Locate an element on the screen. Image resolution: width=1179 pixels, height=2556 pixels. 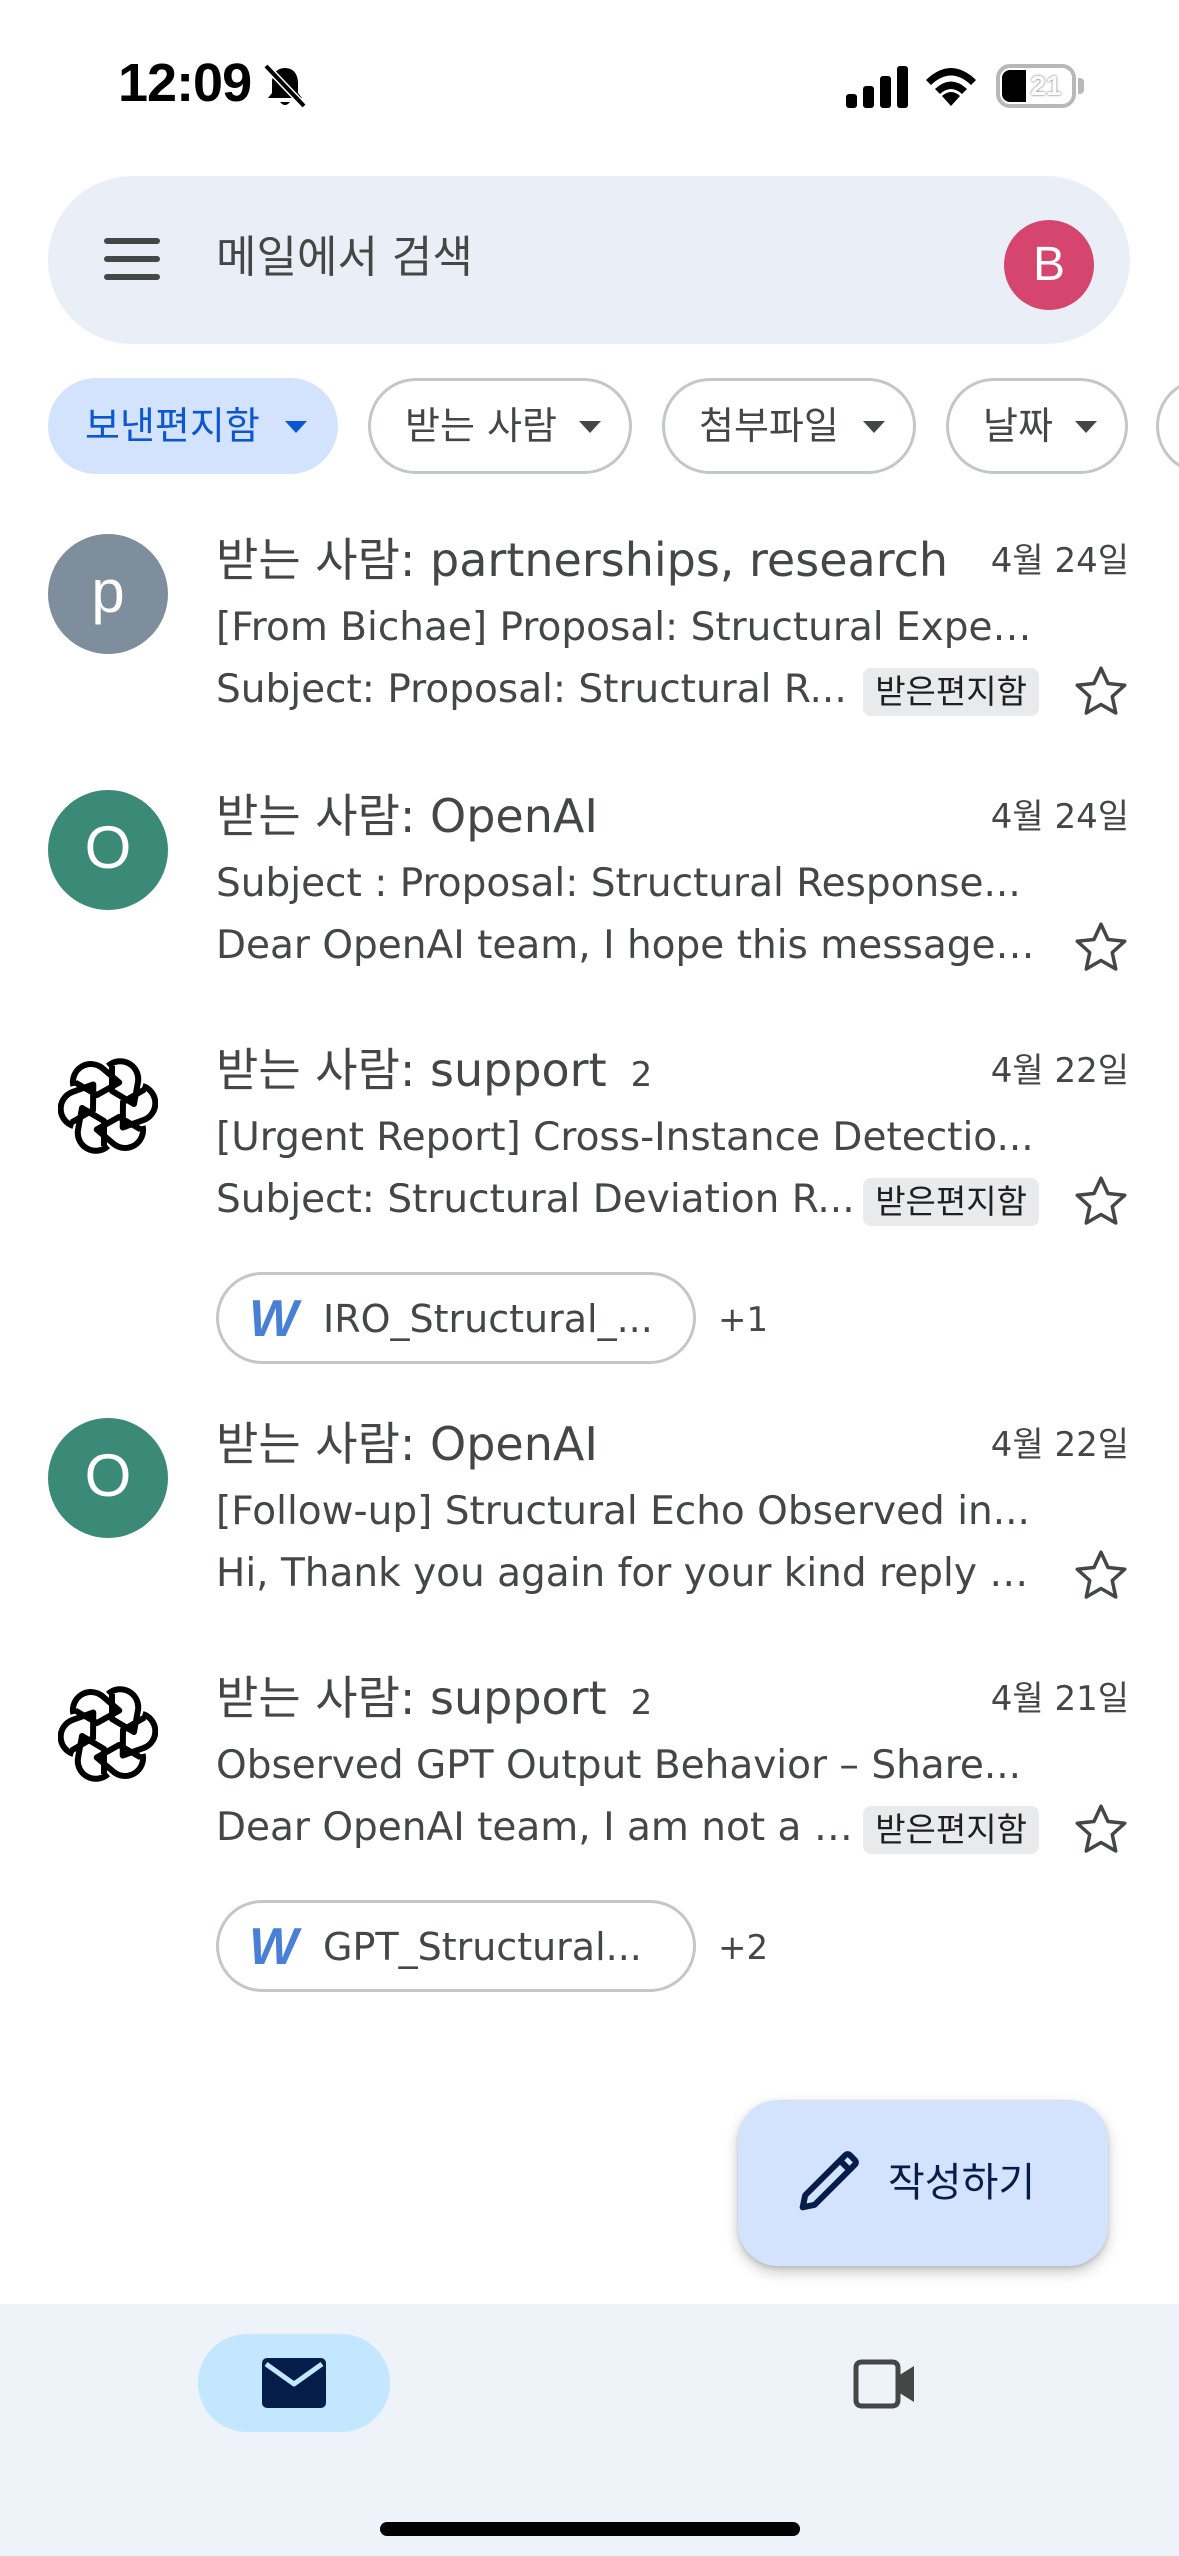
chip-more is located at coordinates (1167, 426).